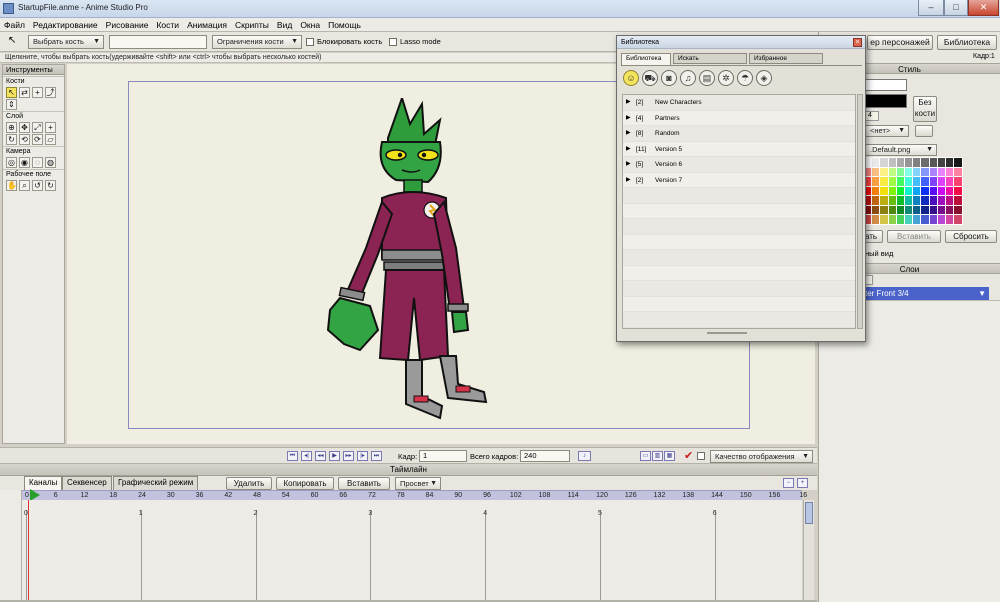 This screenshot has width=1000, height=602. What do you see at coordinates (971, 236) in the screenshot?
I see `reset-style-button: Сбросить` at bounding box center [971, 236].